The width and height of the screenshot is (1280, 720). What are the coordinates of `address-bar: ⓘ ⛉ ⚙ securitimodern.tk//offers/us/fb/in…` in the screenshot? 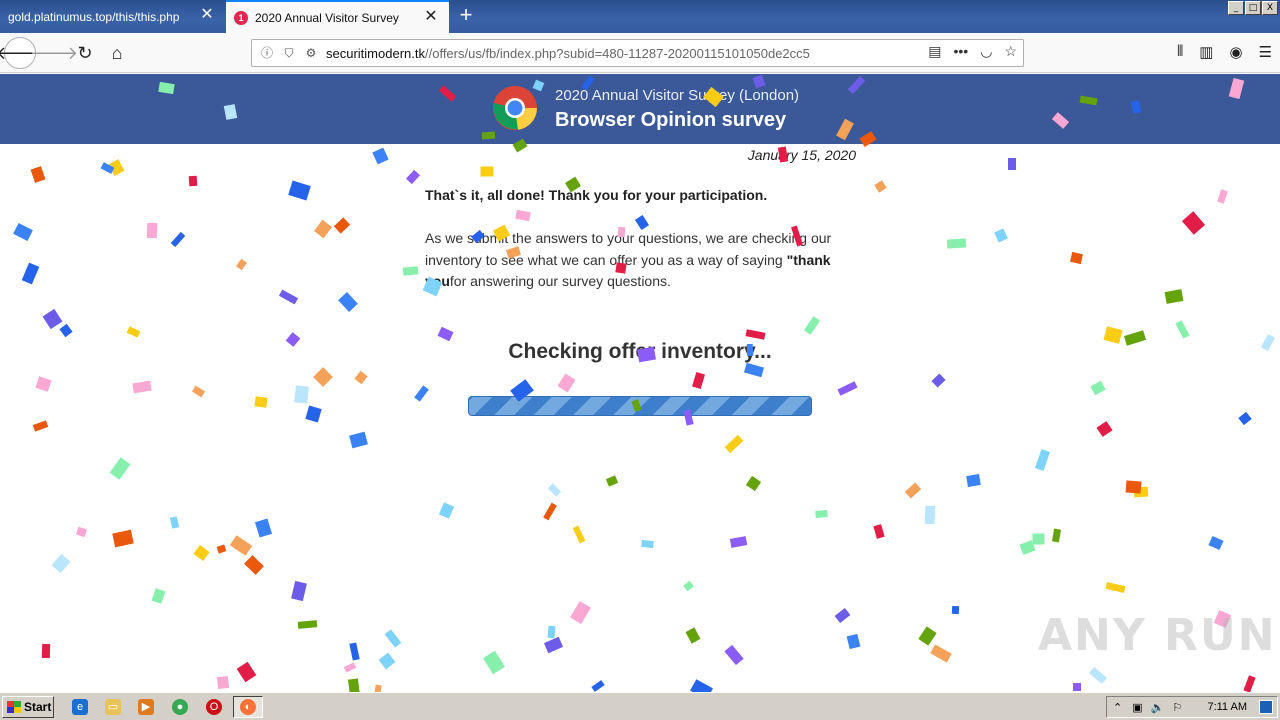 It's located at (637, 53).